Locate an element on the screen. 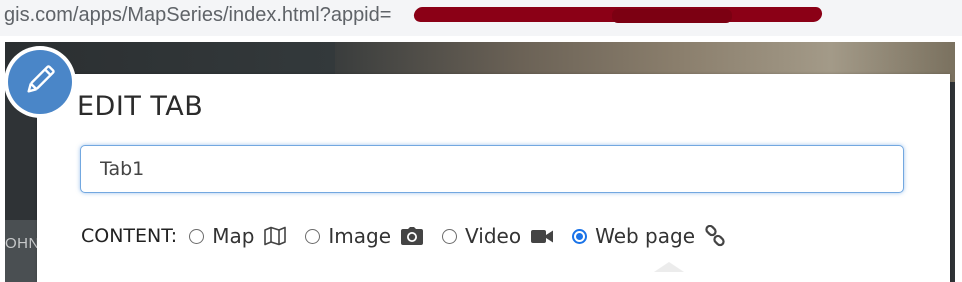 Image resolution: width=962 pixels, height=282 pixels. edit-badge is located at coordinates (40, 82).